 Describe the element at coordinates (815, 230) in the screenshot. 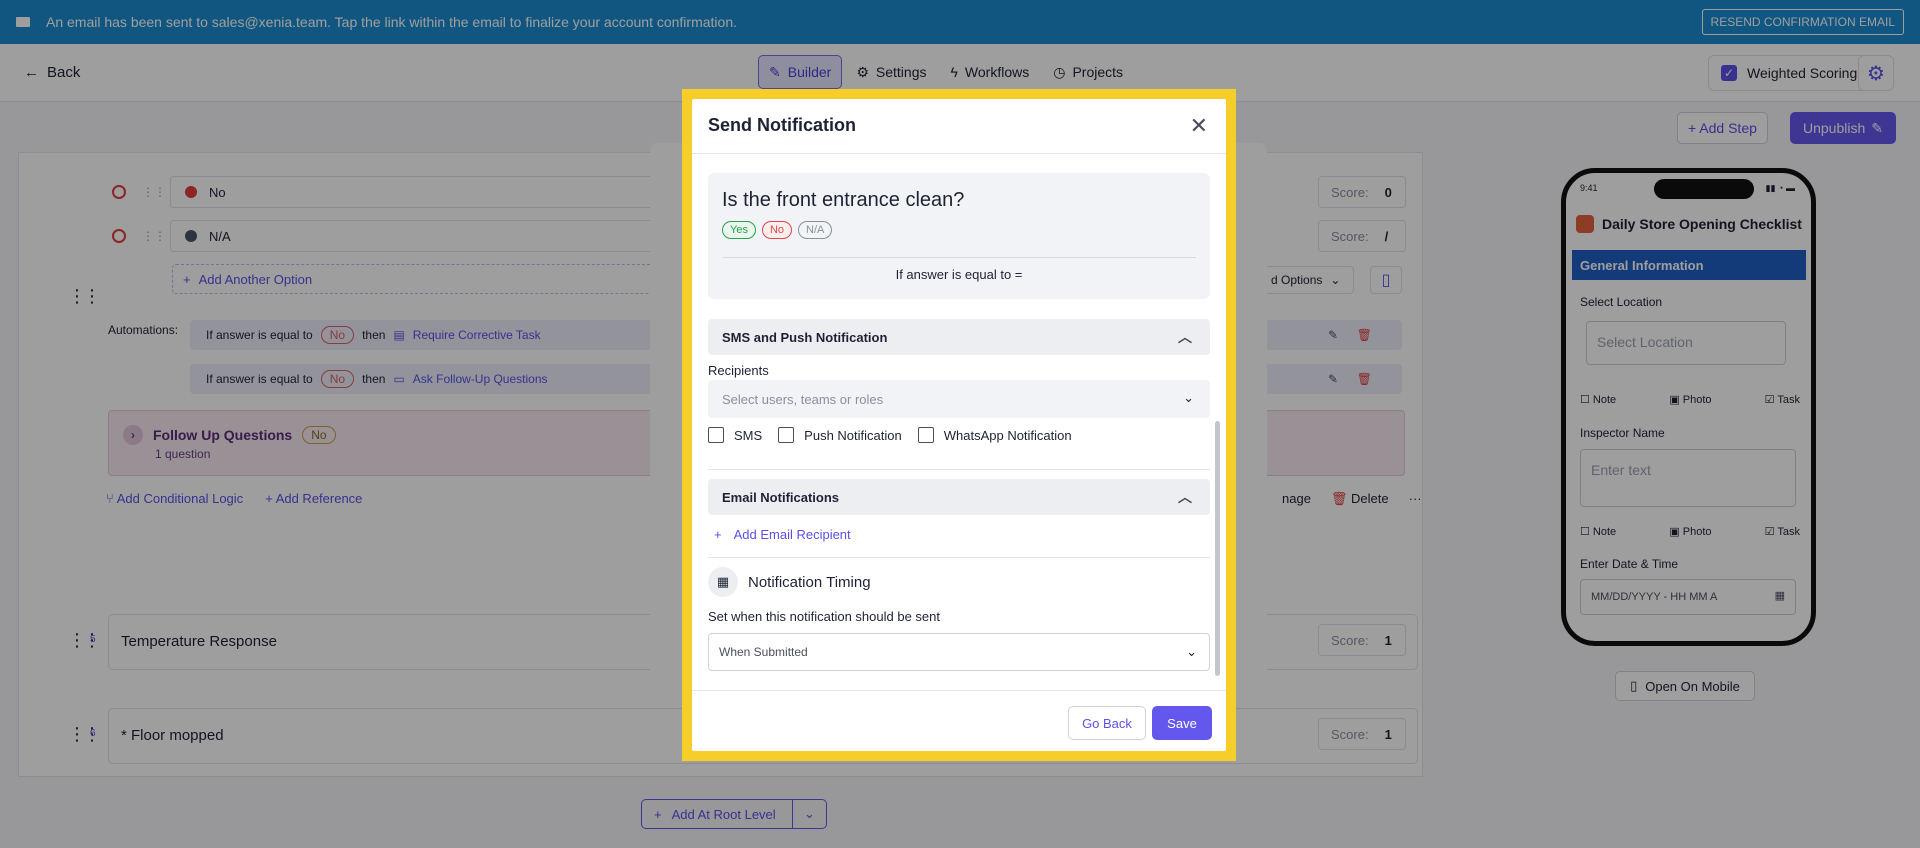

I see `answer-pill-na: N/A` at that location.